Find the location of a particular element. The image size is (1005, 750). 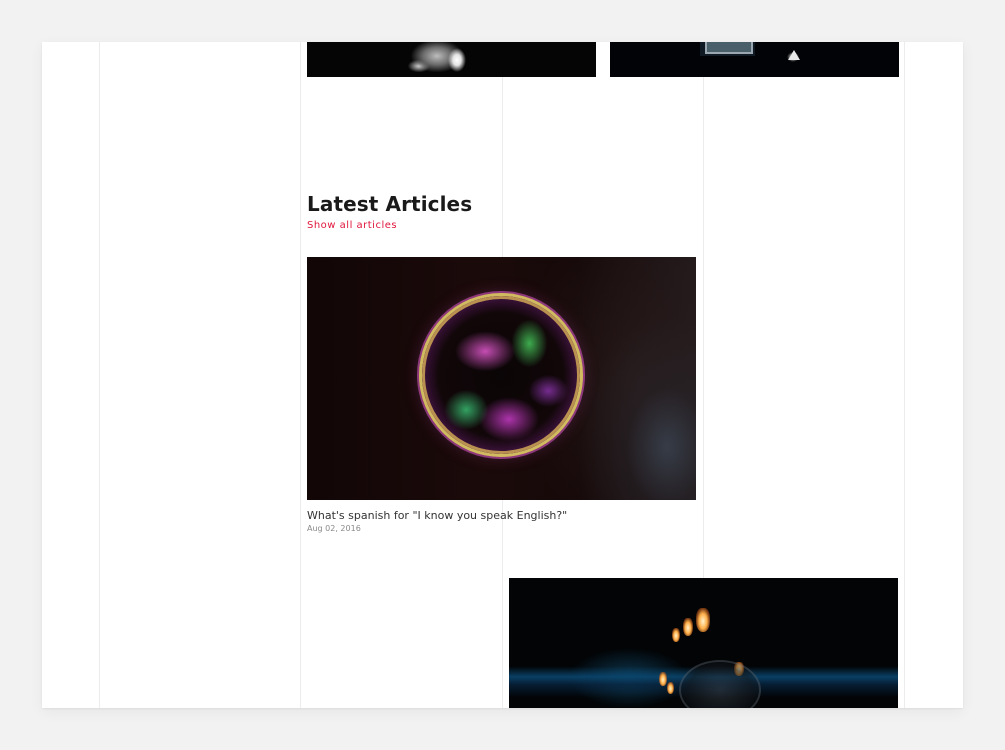

glass-bulb-shape is located at coordinates (720, 684).